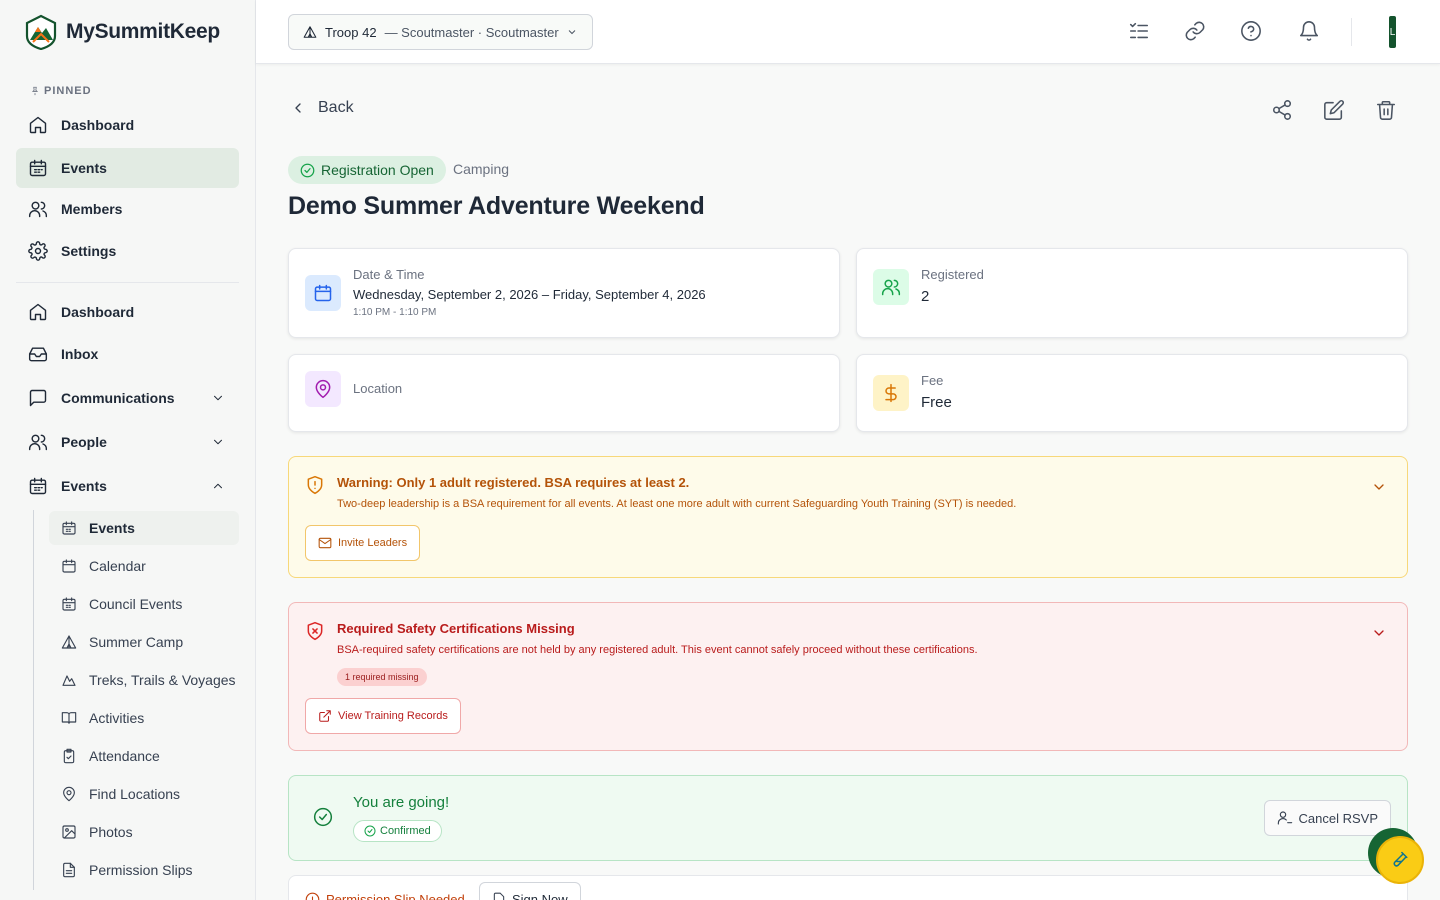 The width and height of the screenshot is (1440, 900). I want to click on rsvp-title: You are going!, so click(401, 802).